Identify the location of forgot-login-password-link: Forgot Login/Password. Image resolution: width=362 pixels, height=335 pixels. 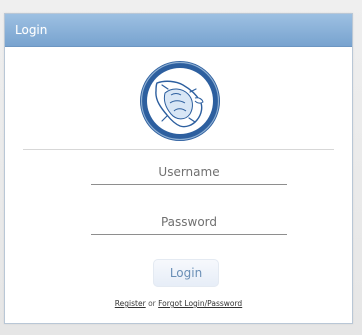
(200, 303).